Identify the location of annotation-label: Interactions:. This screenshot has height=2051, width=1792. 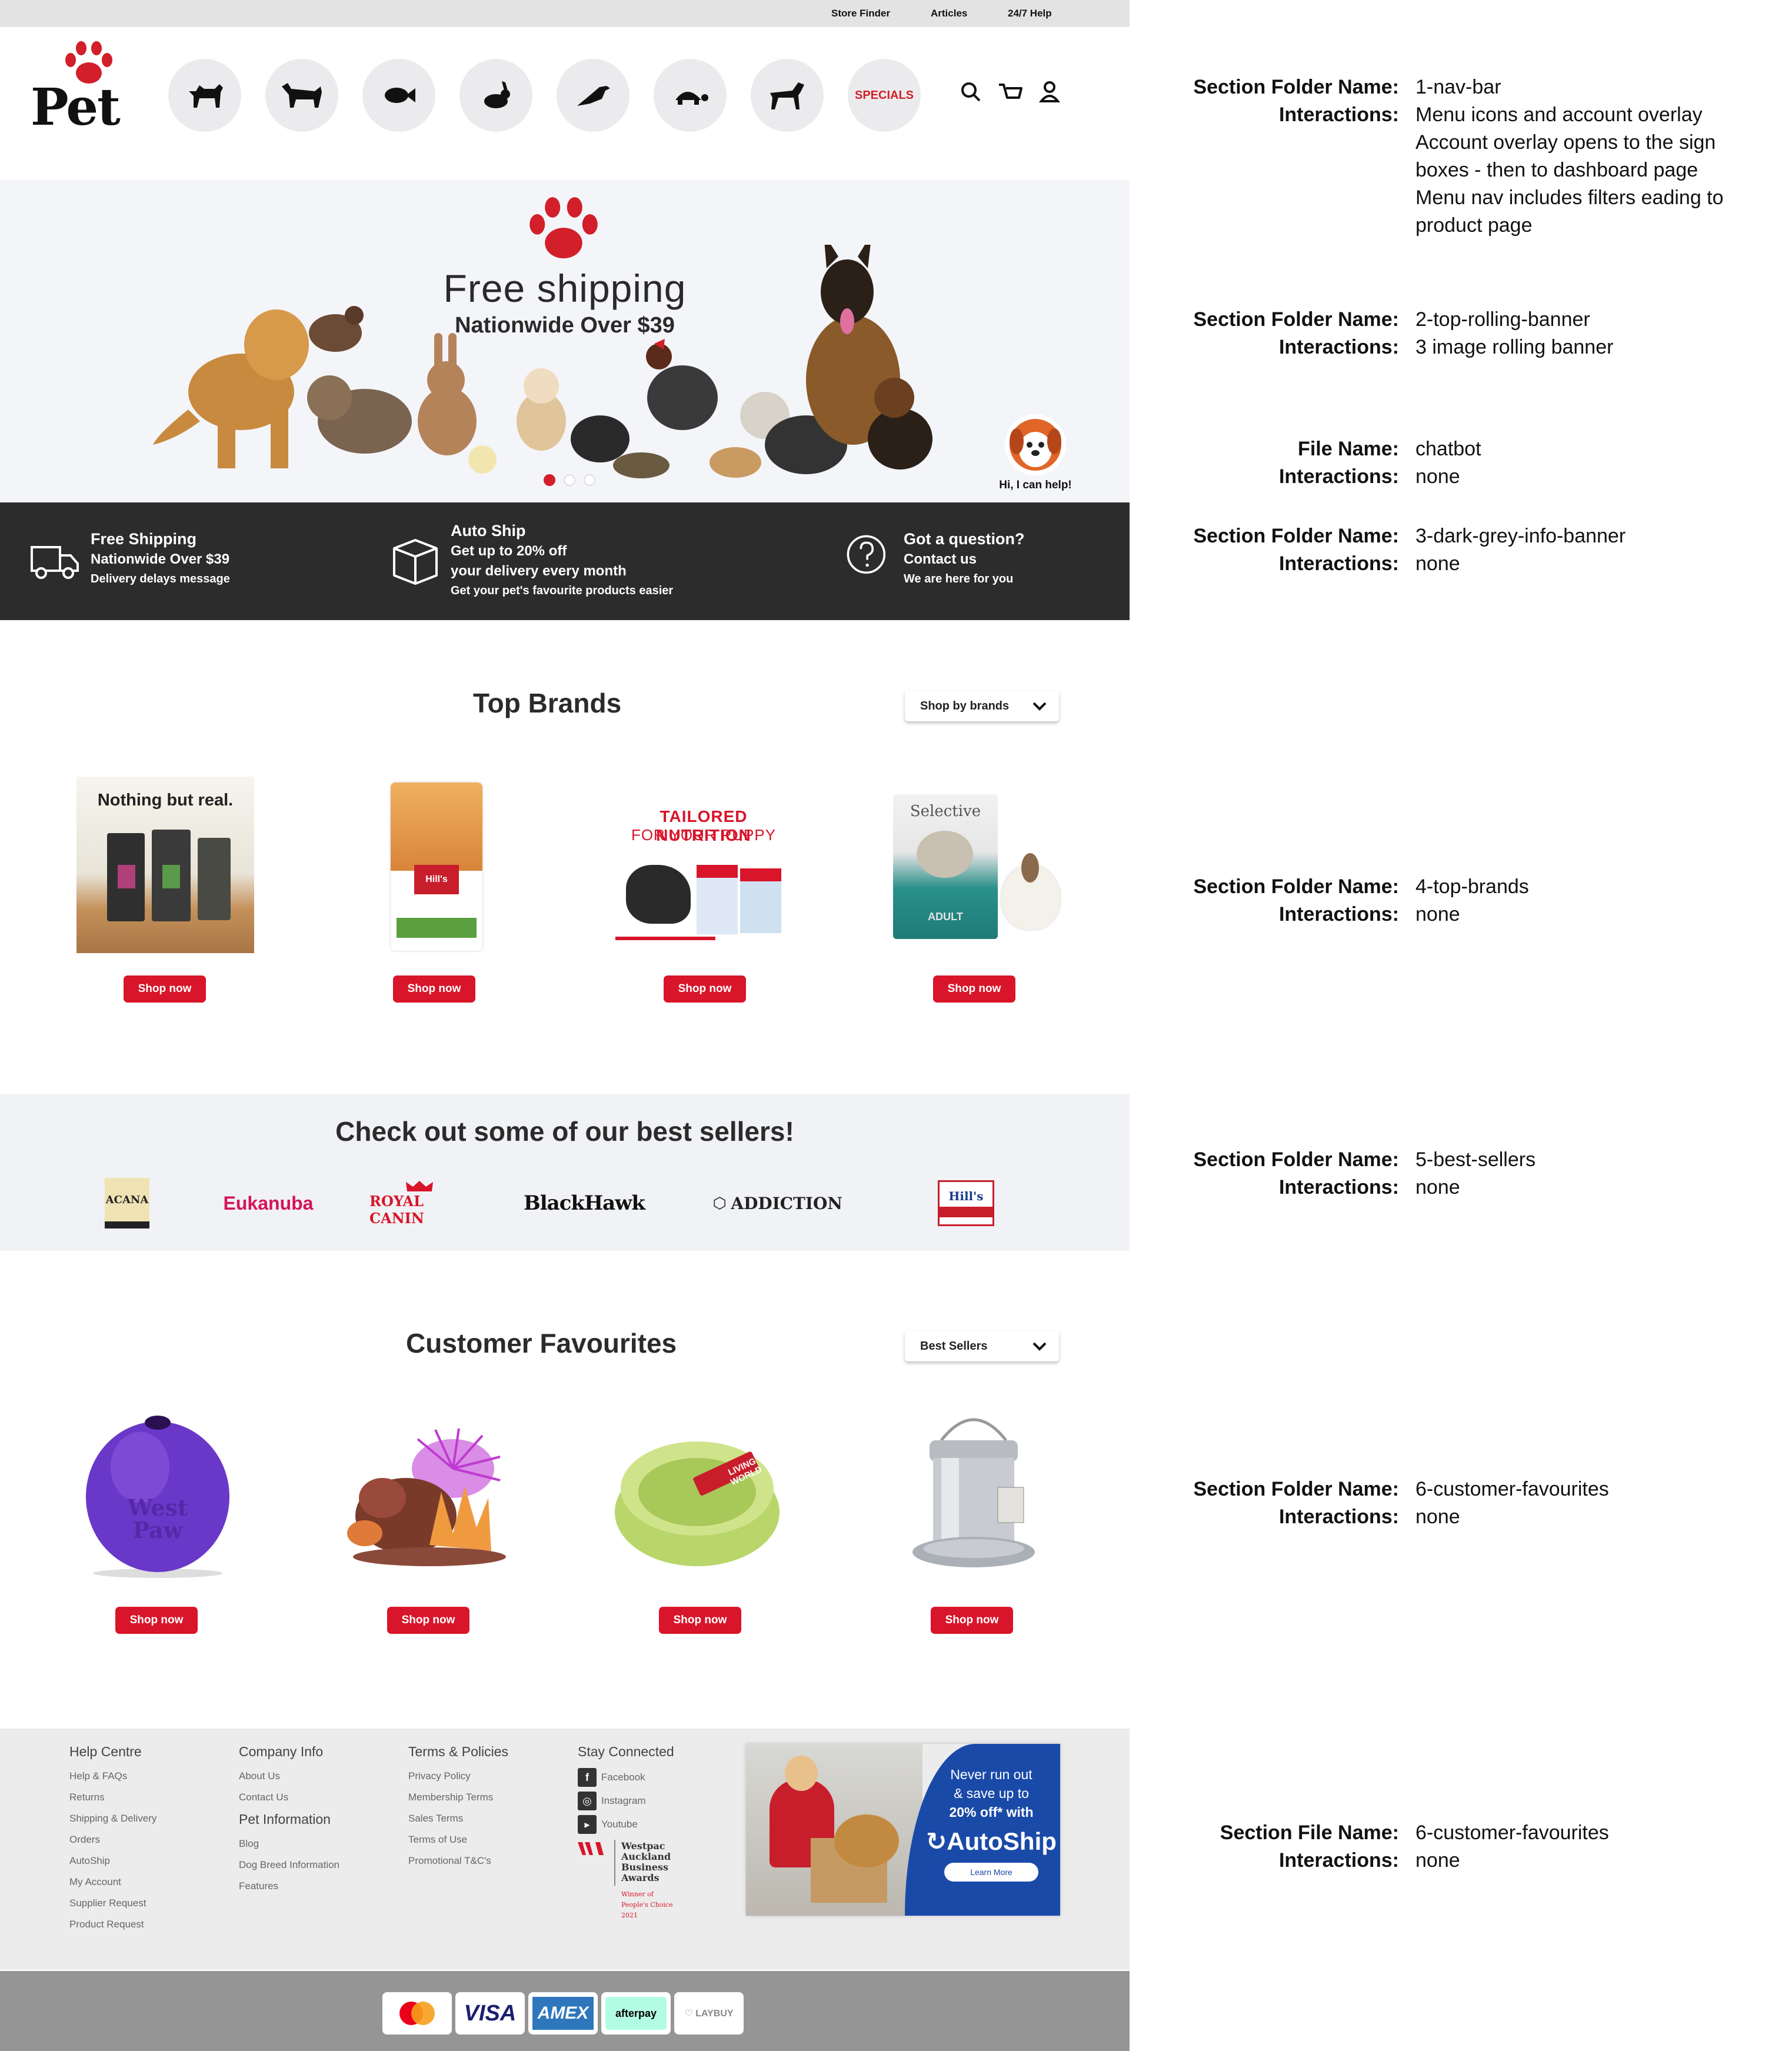
(1338, 1860).